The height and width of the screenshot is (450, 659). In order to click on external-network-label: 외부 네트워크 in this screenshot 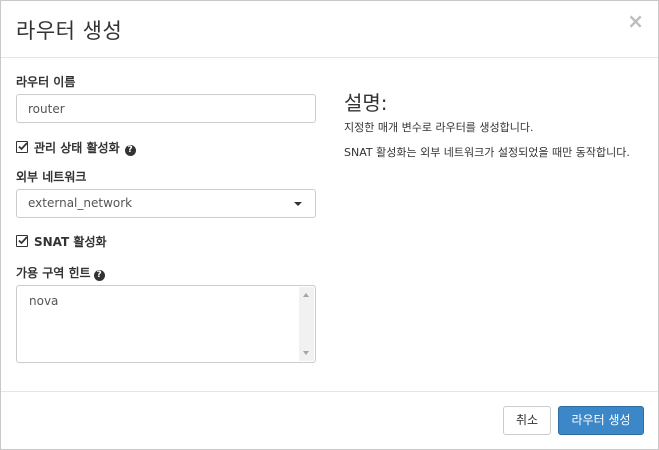, I will do `click(51, 177)`.